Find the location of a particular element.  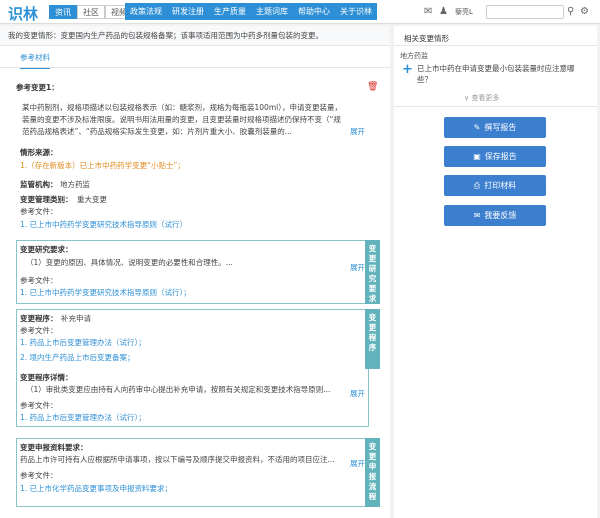

ref1-title: 参考变更1： is located at coordinates (37, 87).